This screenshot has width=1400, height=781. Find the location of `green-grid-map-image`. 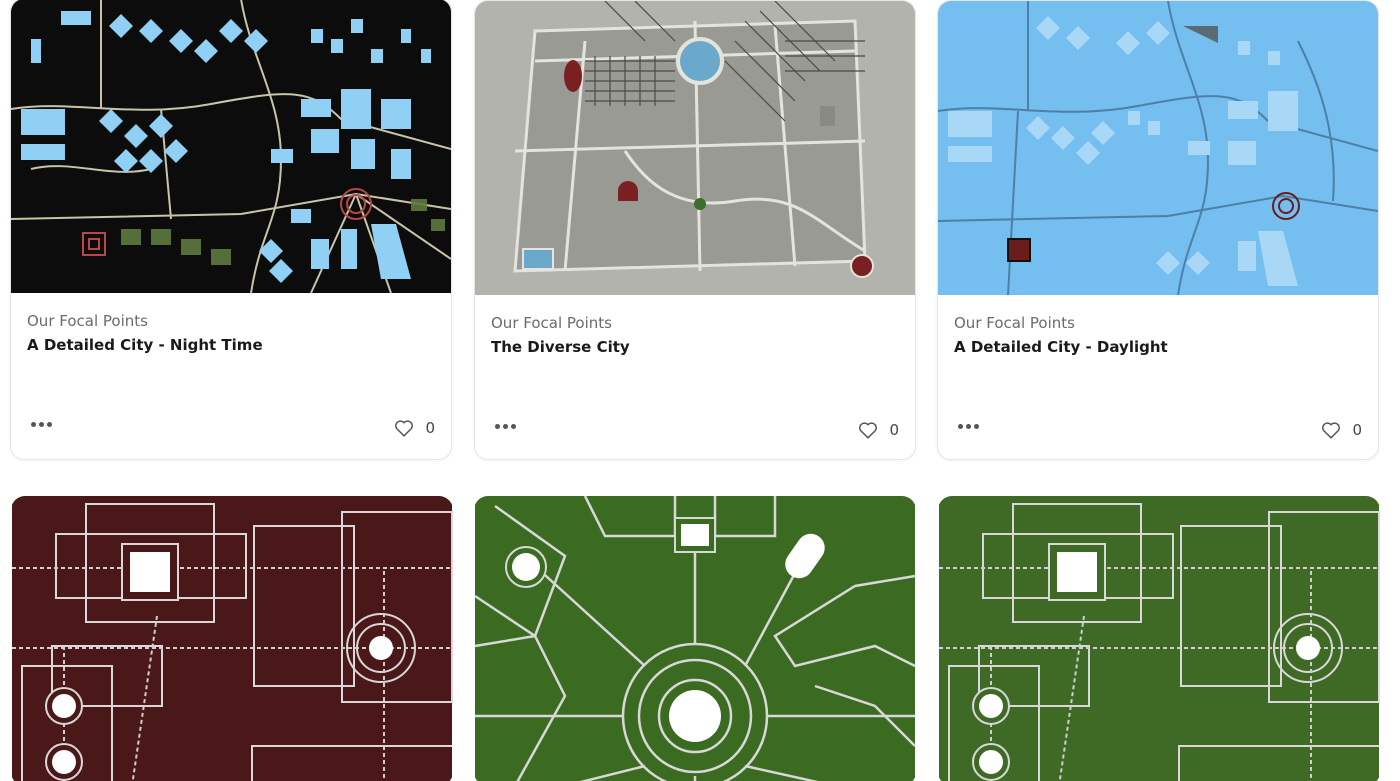

green-grid-map-image is located at coordinates (1159, 638).